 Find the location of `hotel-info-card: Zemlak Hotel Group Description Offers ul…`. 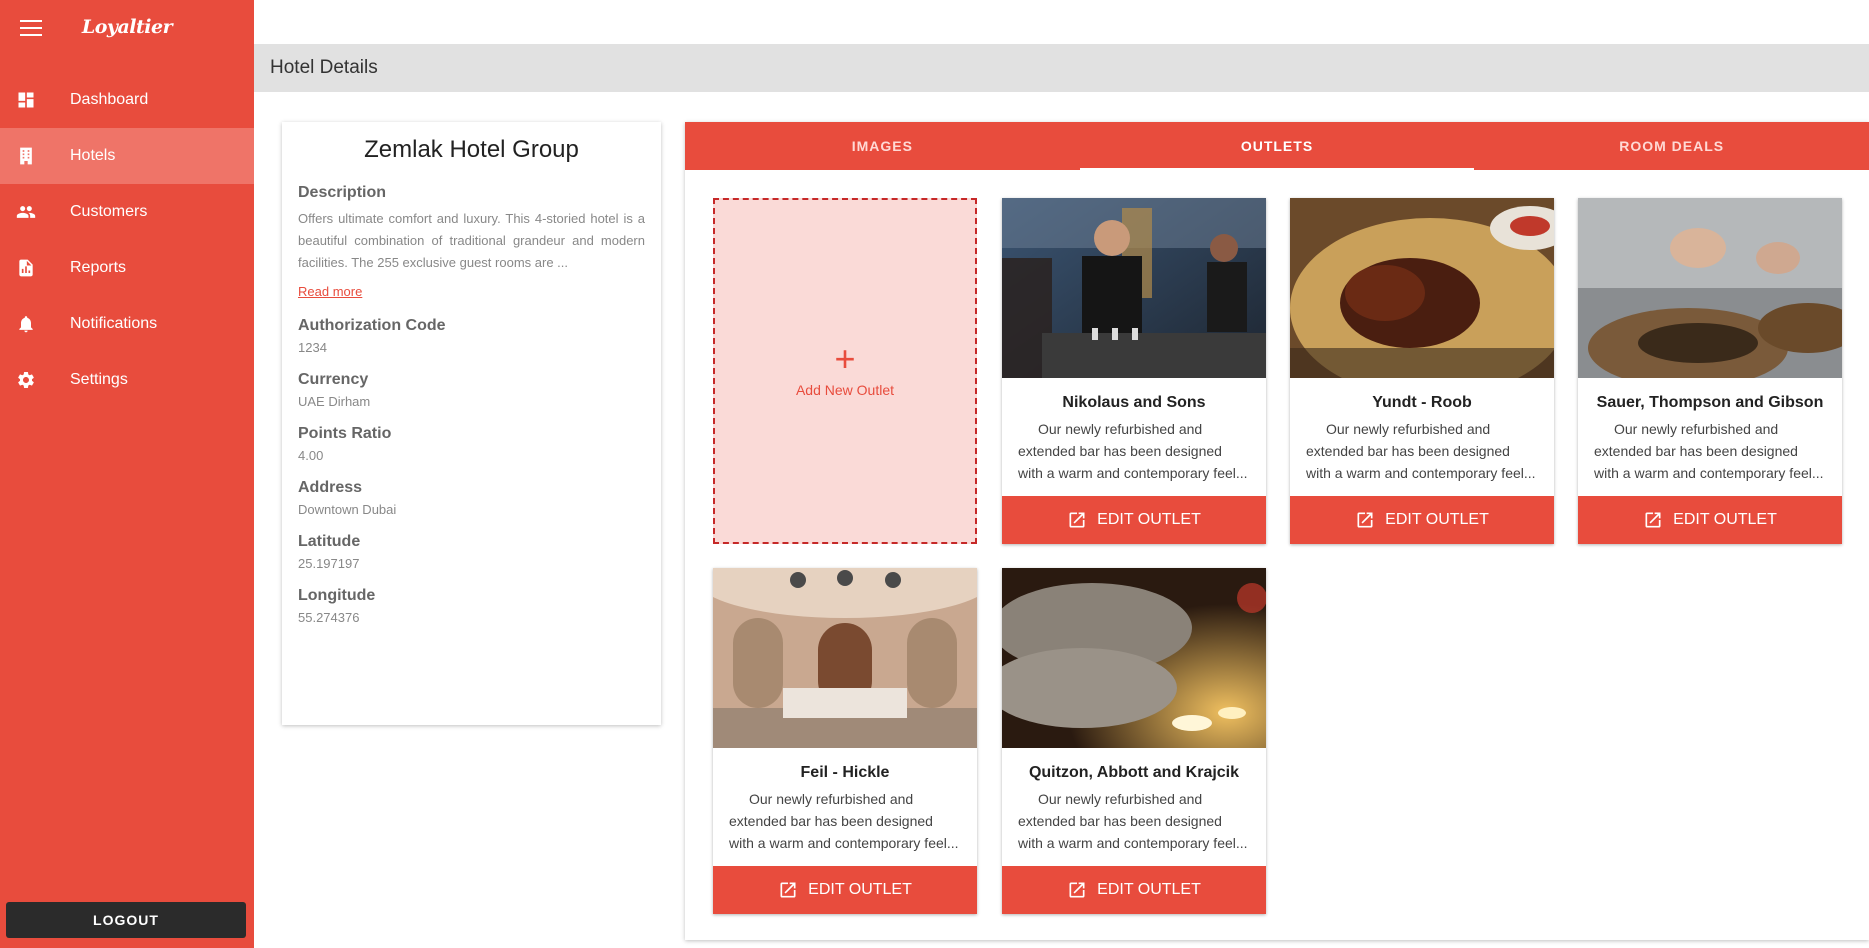

hotel-info-card: Zemlak Hotel Group Description Offers ul… is located at coordinates (471, 423).